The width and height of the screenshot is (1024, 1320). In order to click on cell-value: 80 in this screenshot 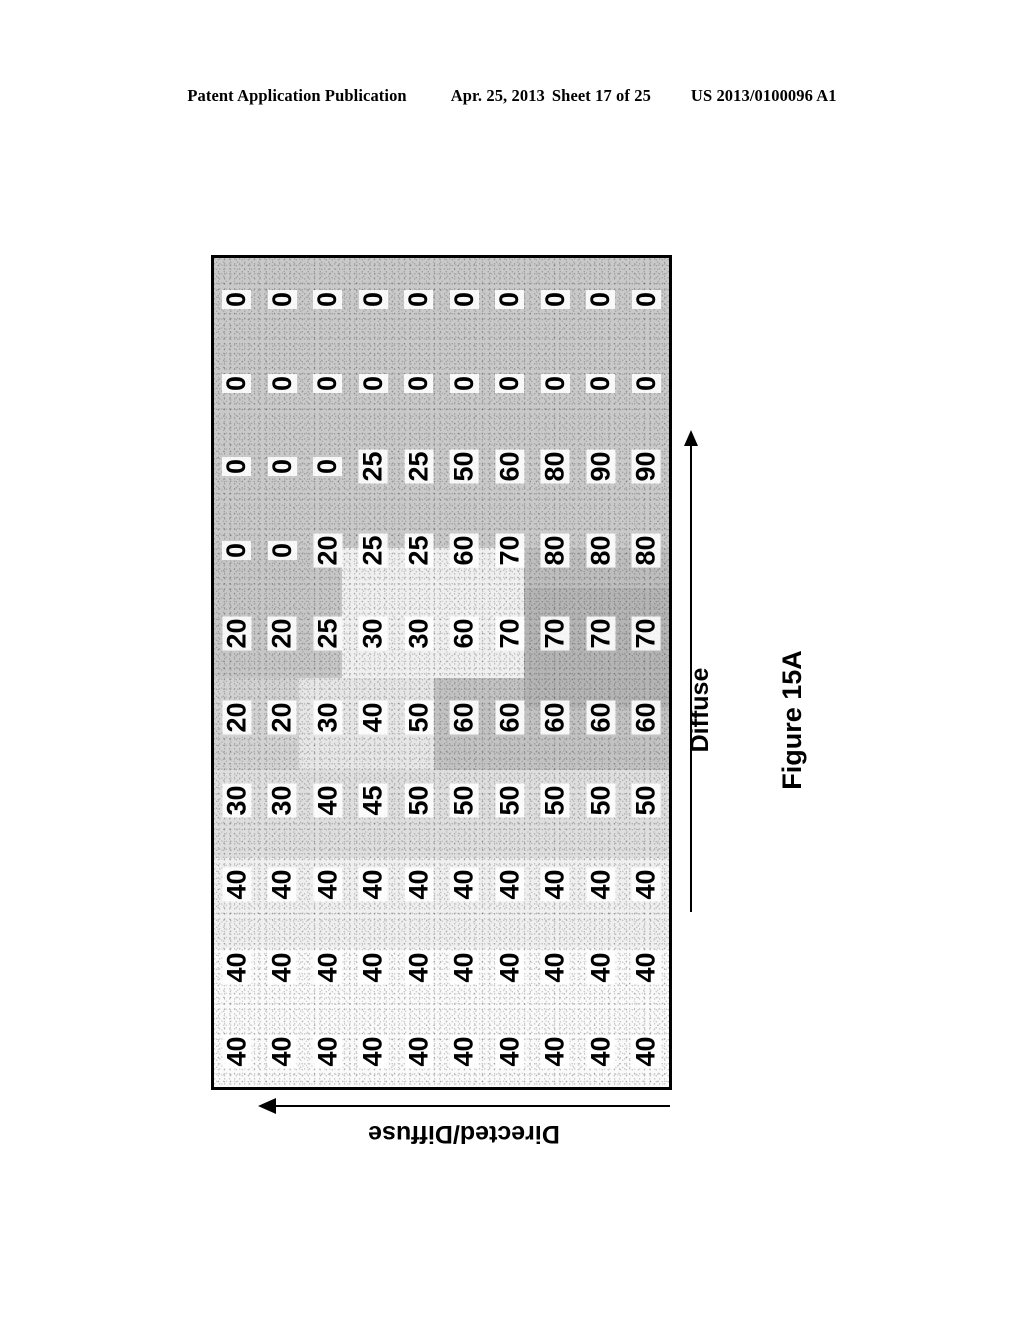, I will do `click(554, 550)`.